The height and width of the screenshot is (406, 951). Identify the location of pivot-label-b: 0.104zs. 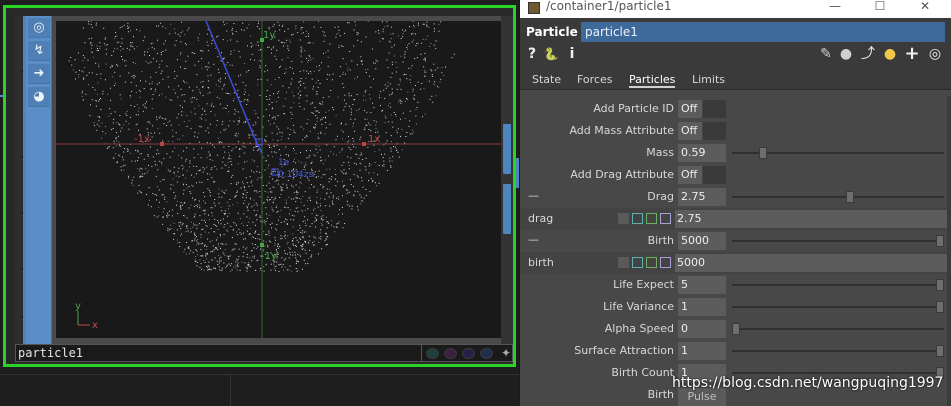
(295, 175).